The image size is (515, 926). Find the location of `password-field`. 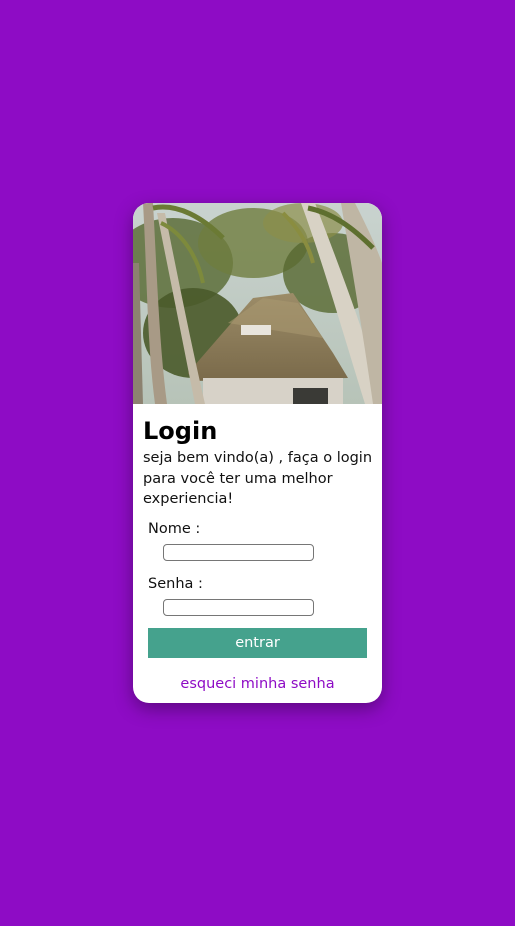

password-field is located at coordinates (238, 607).